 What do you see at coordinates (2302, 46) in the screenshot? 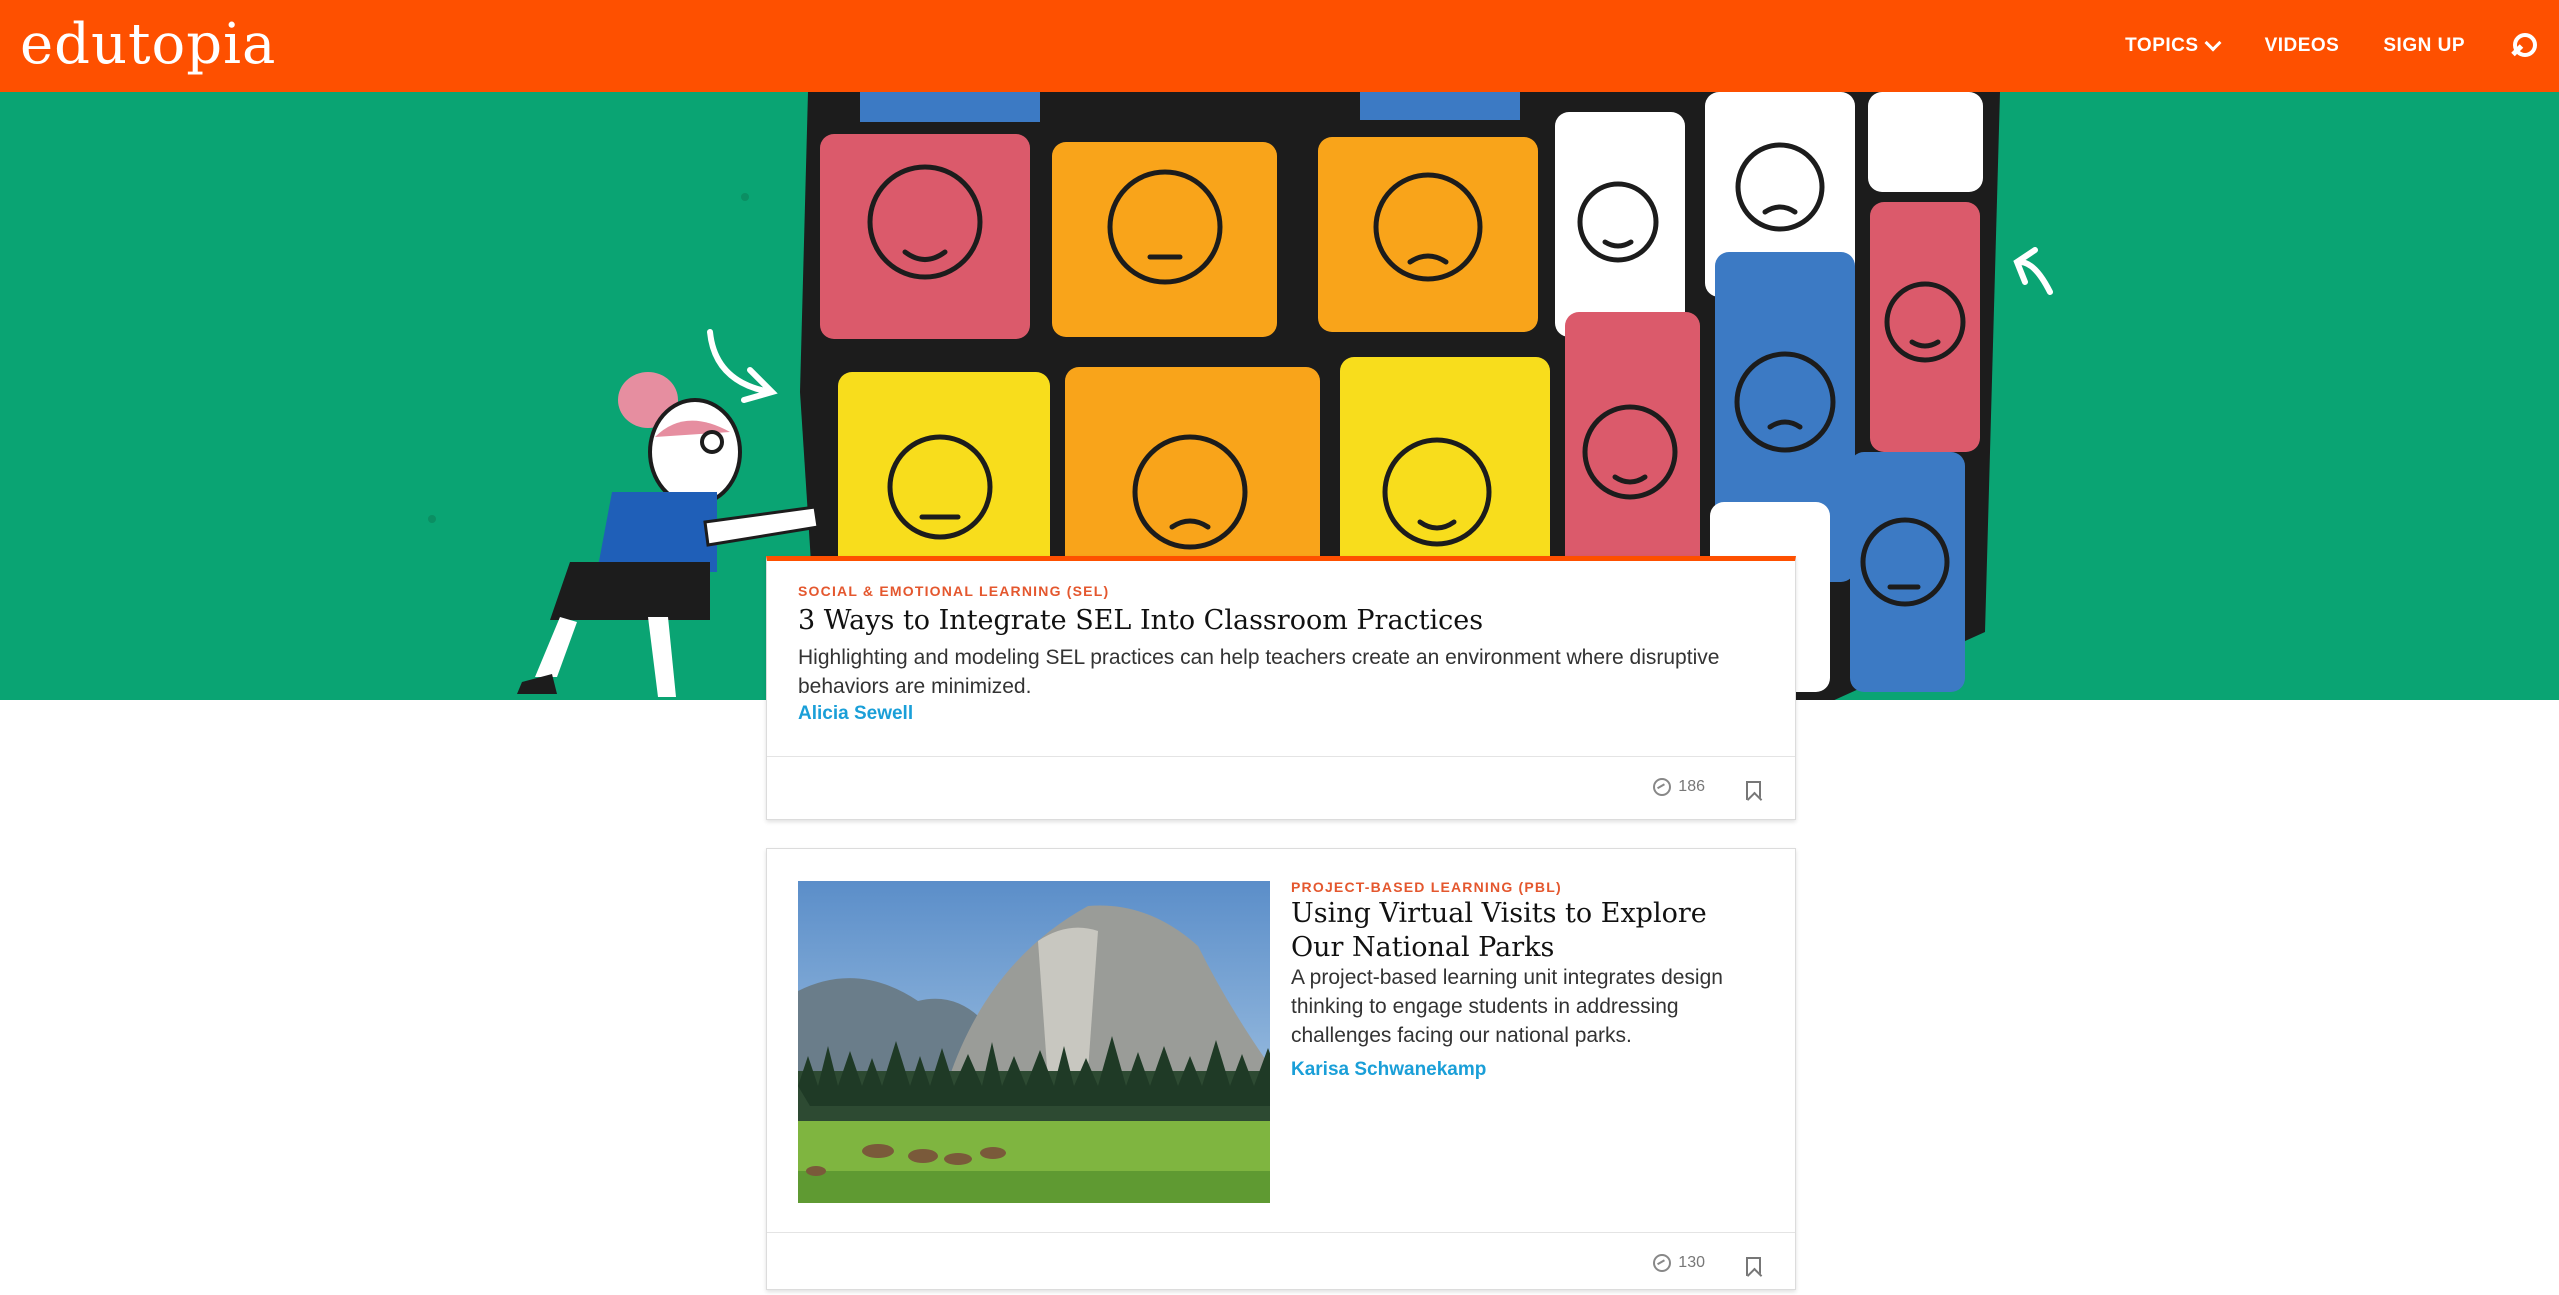
I see `nav-videos: VIDEOS` at bounding box center [2302, 46].